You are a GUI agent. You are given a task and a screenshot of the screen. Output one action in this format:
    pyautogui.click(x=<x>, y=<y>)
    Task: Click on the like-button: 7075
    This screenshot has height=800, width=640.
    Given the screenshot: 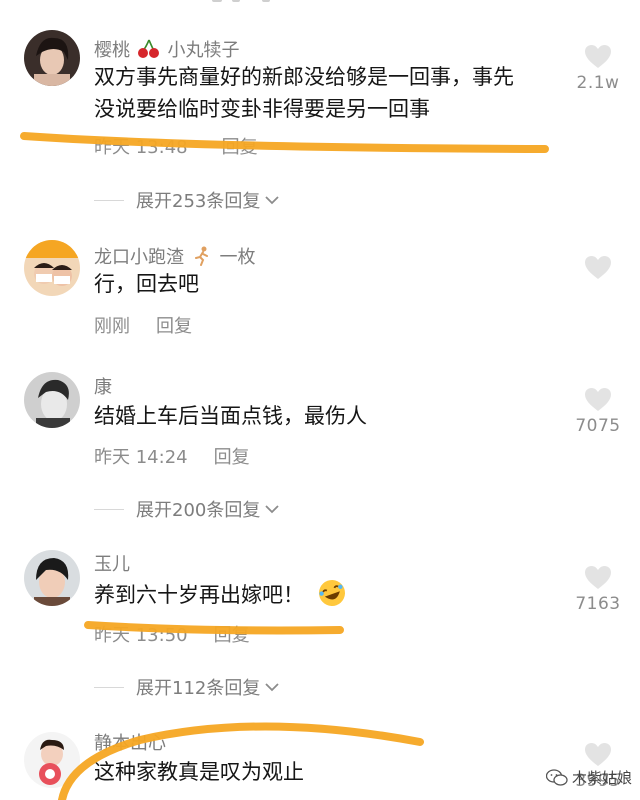 What is the action you would take?
    pyautogui.click(x=598, y=411)
    